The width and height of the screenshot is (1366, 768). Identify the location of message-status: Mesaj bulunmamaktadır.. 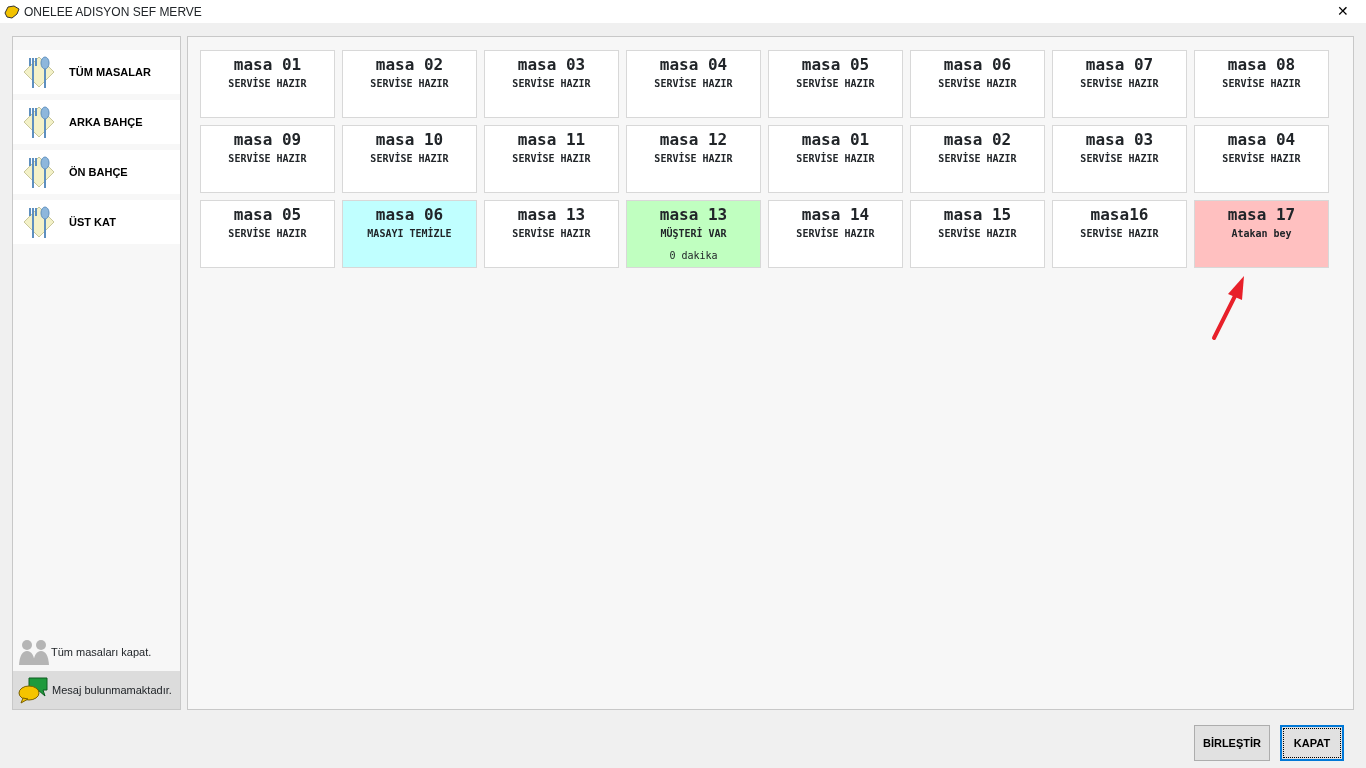
(112, 690).